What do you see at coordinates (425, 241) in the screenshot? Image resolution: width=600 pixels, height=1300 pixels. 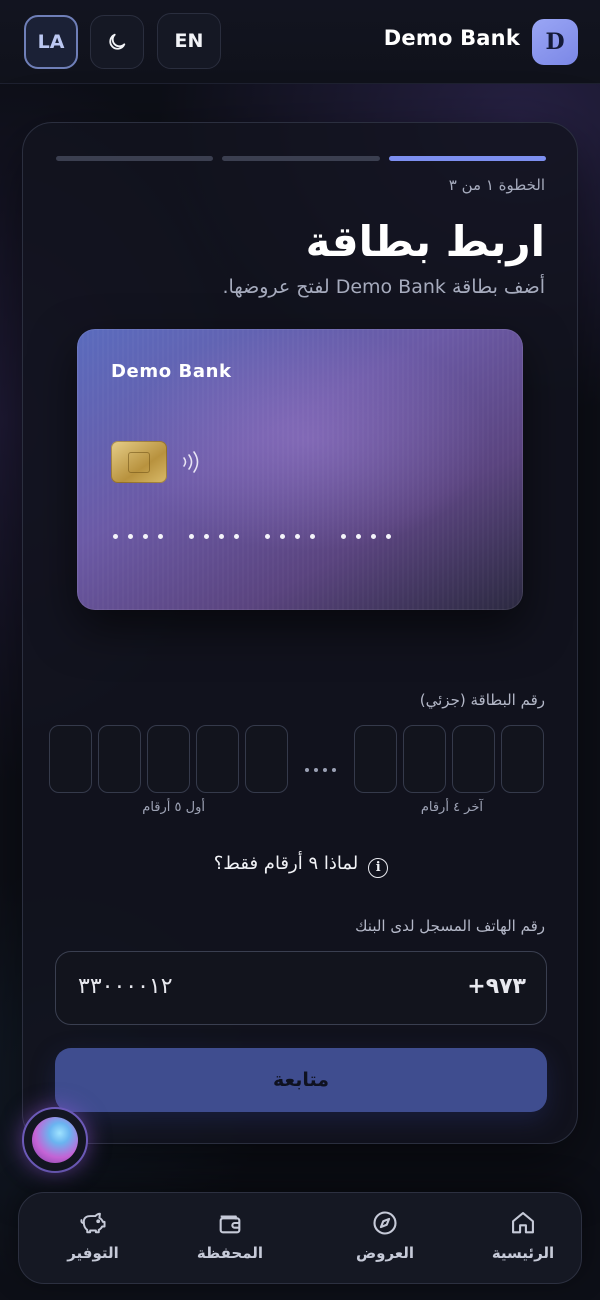 I see `page-title: اربط بطاقة` at bounding box center [425, 241].